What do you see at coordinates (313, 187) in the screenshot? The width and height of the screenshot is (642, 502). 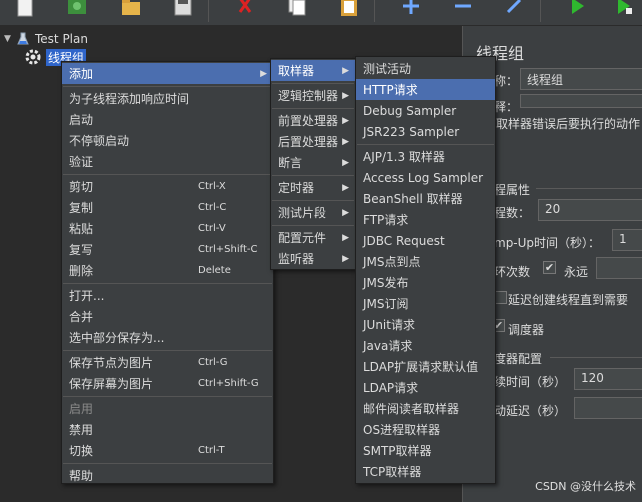 I see `add-submenu-item: 定时器 ▶` at bounding box center [313, 187].